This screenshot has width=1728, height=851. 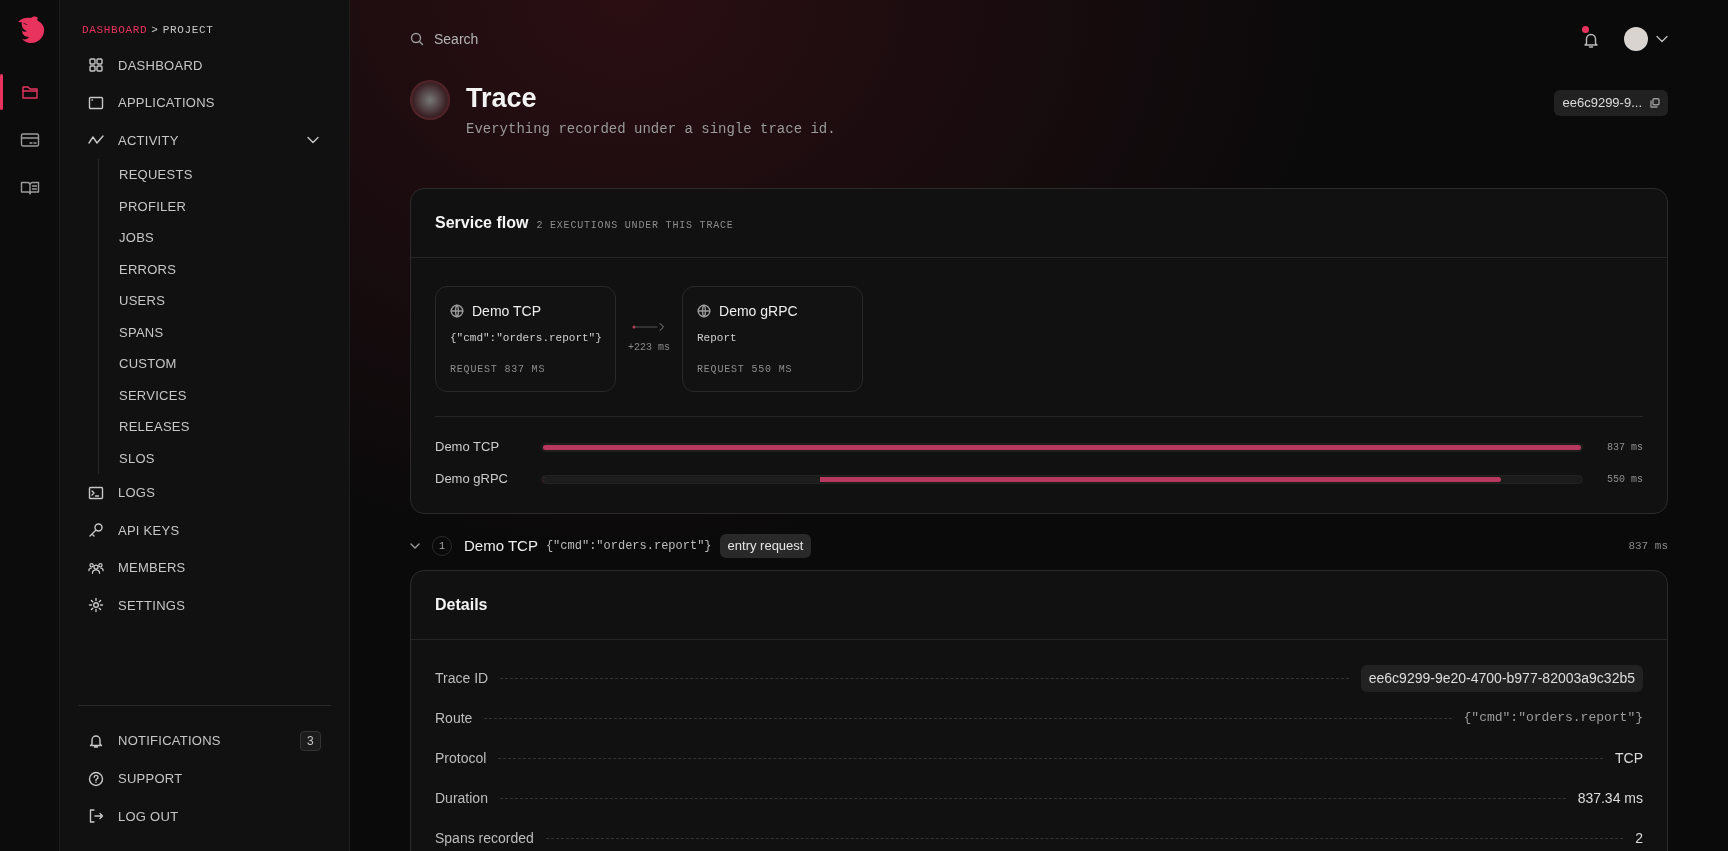 What do you see at coordinates (132, 301) in the screenshot?
I see `nav-subitem: USERS` at bounding box center [132, 301].